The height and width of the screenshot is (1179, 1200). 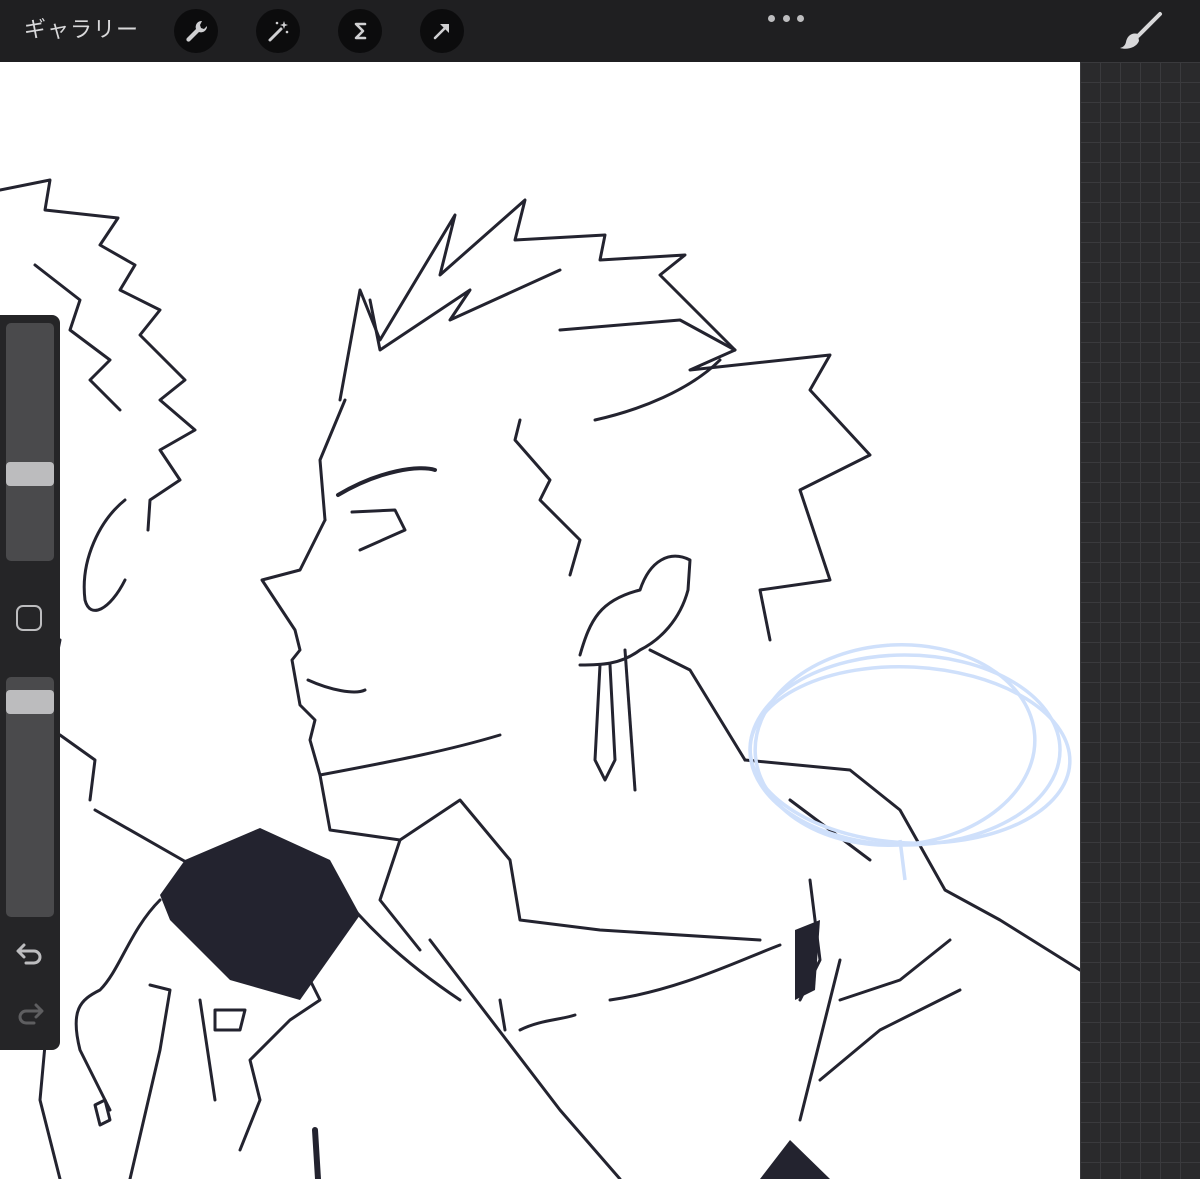 I want to click on redo-icon, so click(x=30, y=1012).